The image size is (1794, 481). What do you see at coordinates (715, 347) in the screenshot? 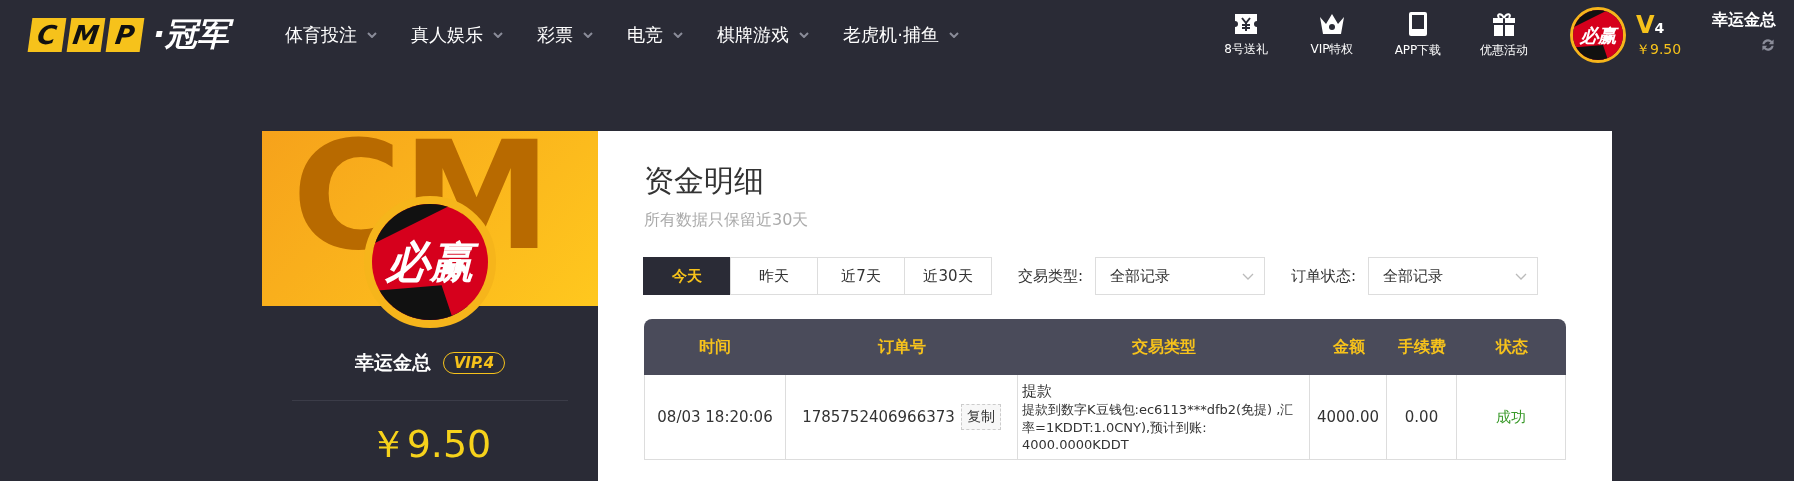
I see `column-header: 时间` at bounding box center [715, 347].